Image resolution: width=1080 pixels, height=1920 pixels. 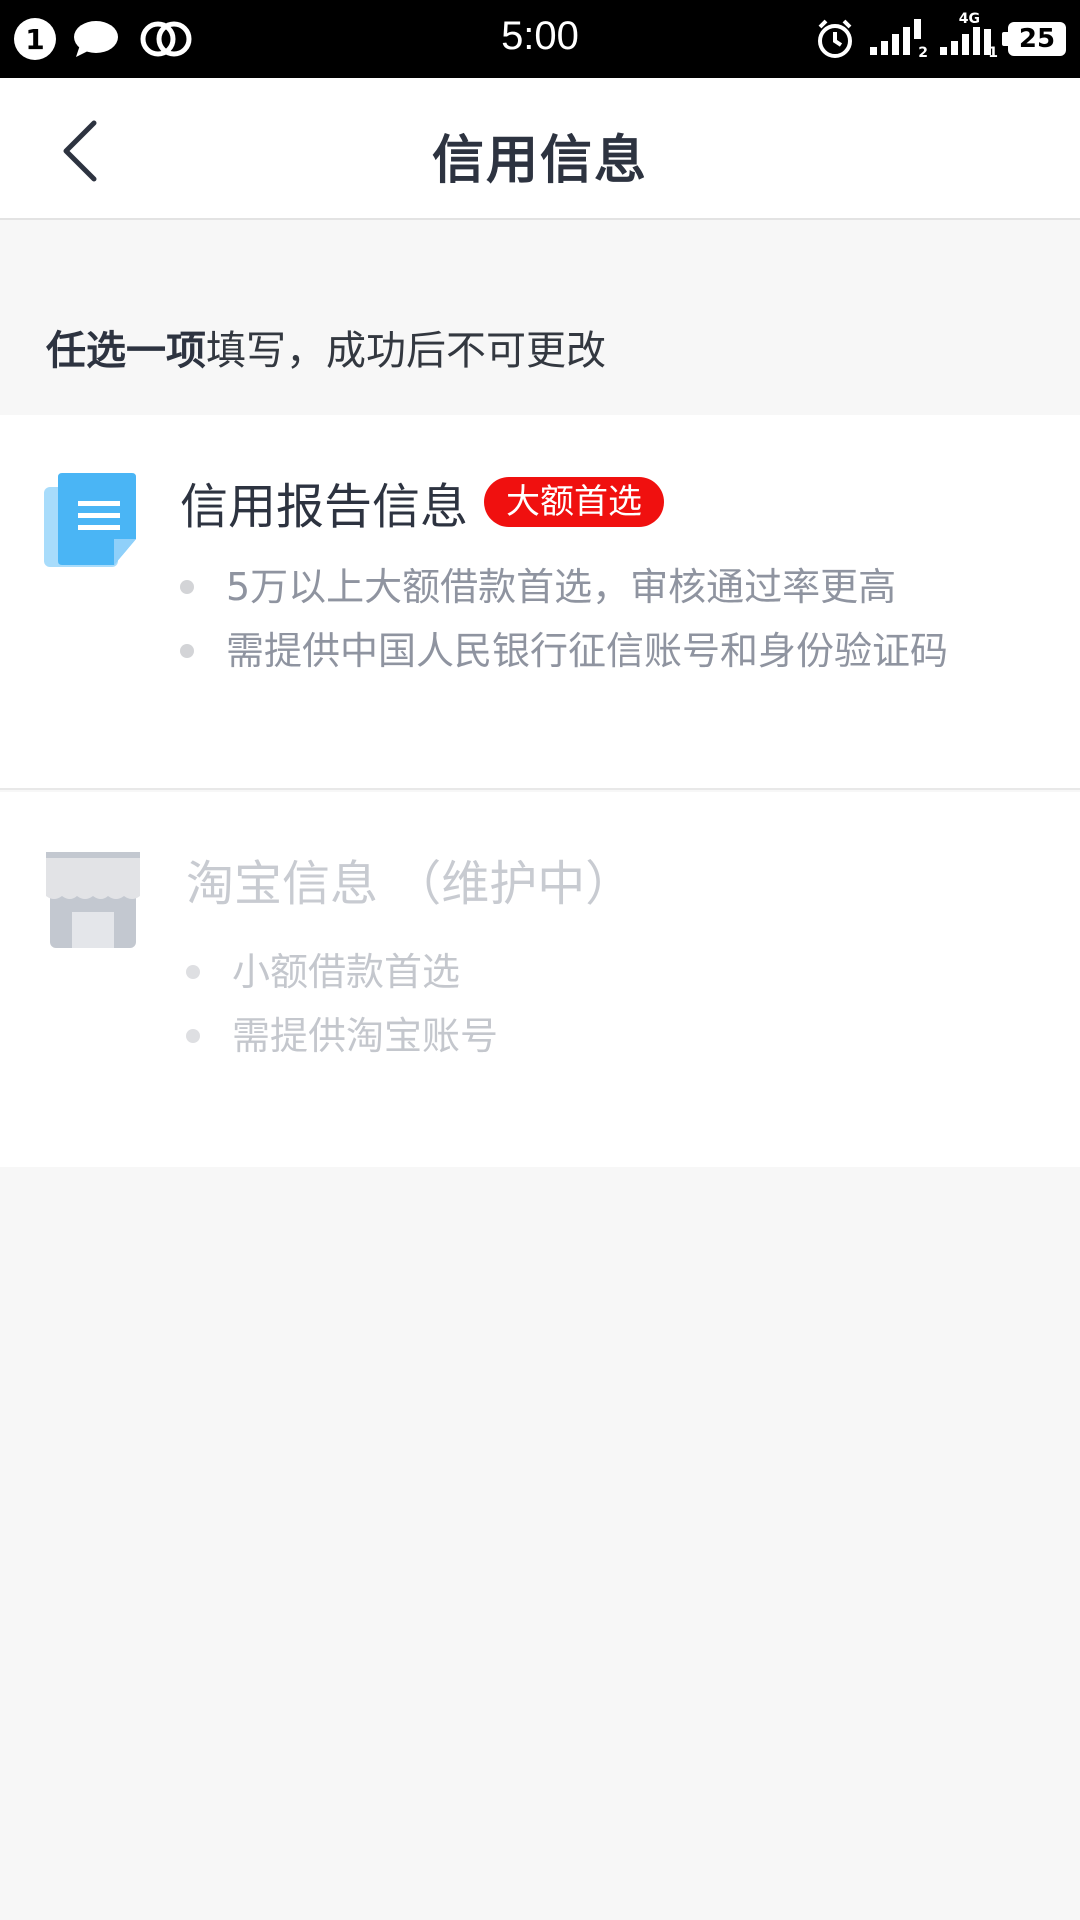 What do you see at coordinates (540, 39) in the screenshot?
I see `status-bar: 1 5:00 2 4G 1 25` at bounding box center [540, 39].